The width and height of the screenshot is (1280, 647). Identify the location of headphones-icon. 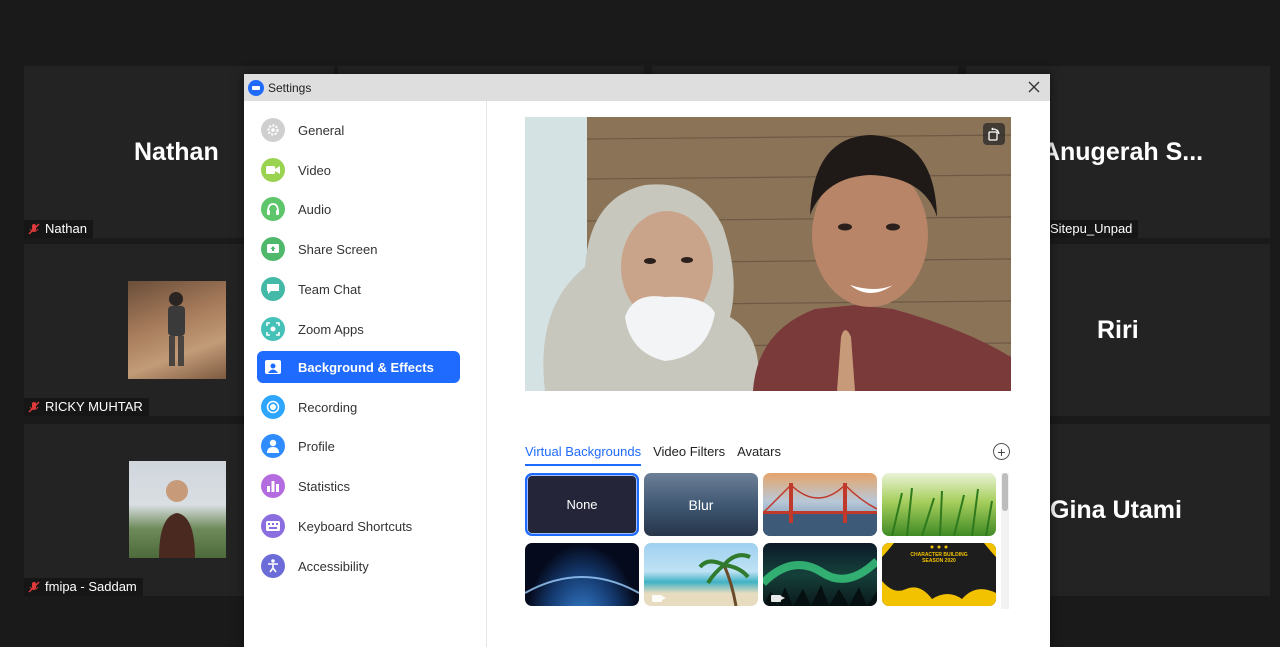
(273, 209).